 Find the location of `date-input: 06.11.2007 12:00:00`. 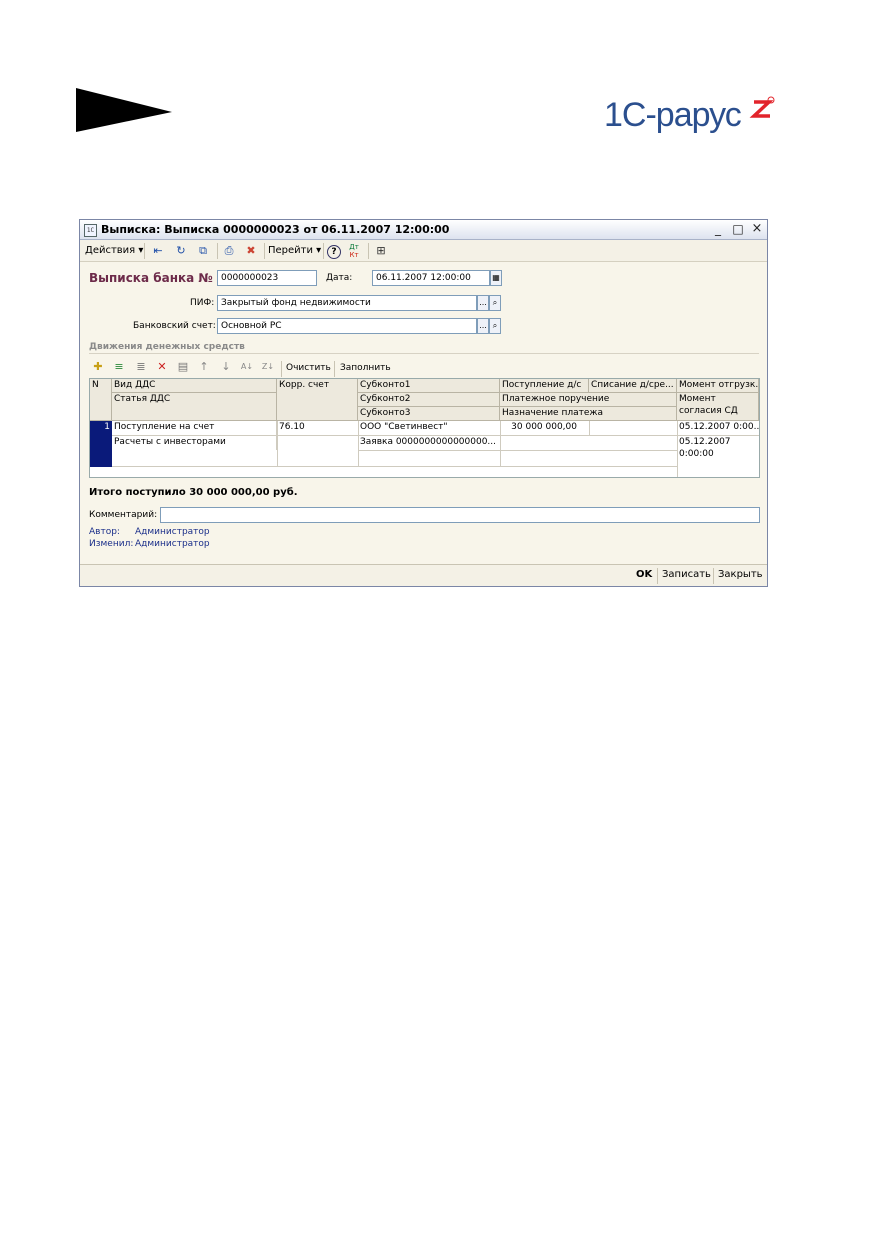

date-input: 06.11.2007 12:00:00 is located at coordinates (431, 278).